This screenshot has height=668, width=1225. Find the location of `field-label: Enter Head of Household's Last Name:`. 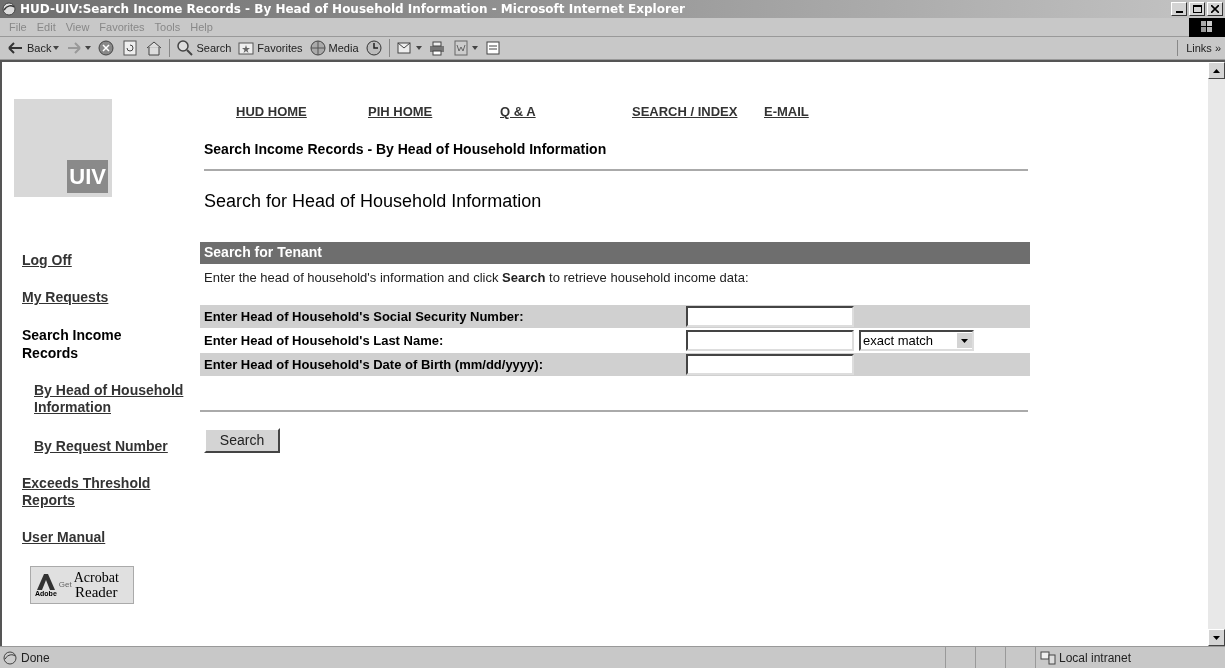

field-label: Enter Head of Household's Last Name: is located at coordinates (324, 340).